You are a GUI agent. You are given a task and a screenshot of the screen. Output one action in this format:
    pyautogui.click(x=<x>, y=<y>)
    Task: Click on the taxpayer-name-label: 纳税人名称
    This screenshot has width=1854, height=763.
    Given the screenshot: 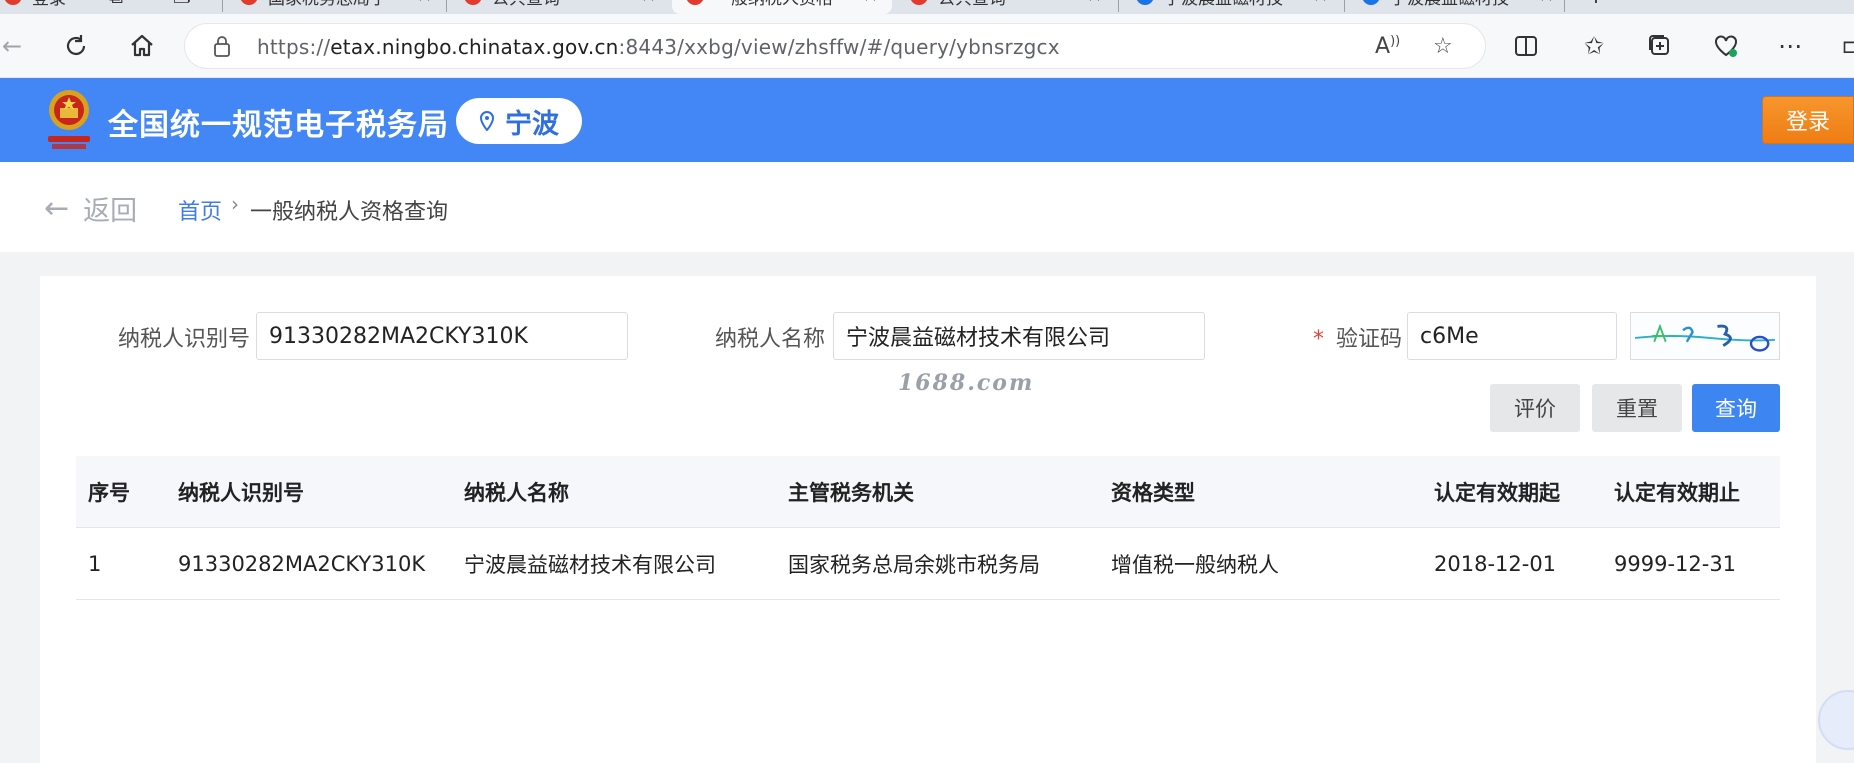 What is the action you would take?
    pyautogui.click(x=770, y=339)
    